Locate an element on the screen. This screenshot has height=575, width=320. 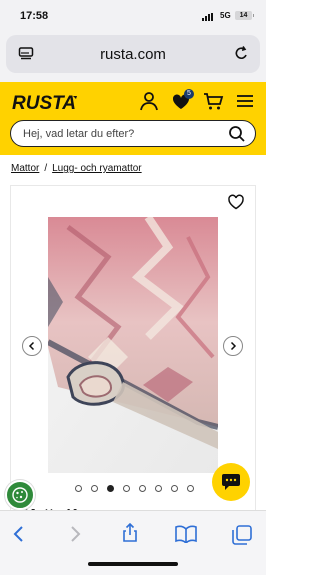
chevron-right-icon is located at coordinates (233, 346).